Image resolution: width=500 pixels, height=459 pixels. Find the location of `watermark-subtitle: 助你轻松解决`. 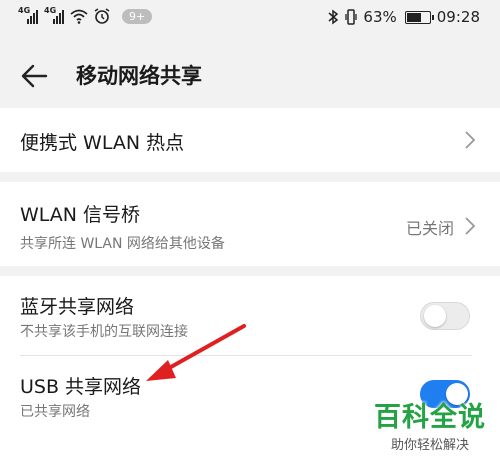

watermark-subtitle: 助你轻松解决 is located at coordinates (429, 445).